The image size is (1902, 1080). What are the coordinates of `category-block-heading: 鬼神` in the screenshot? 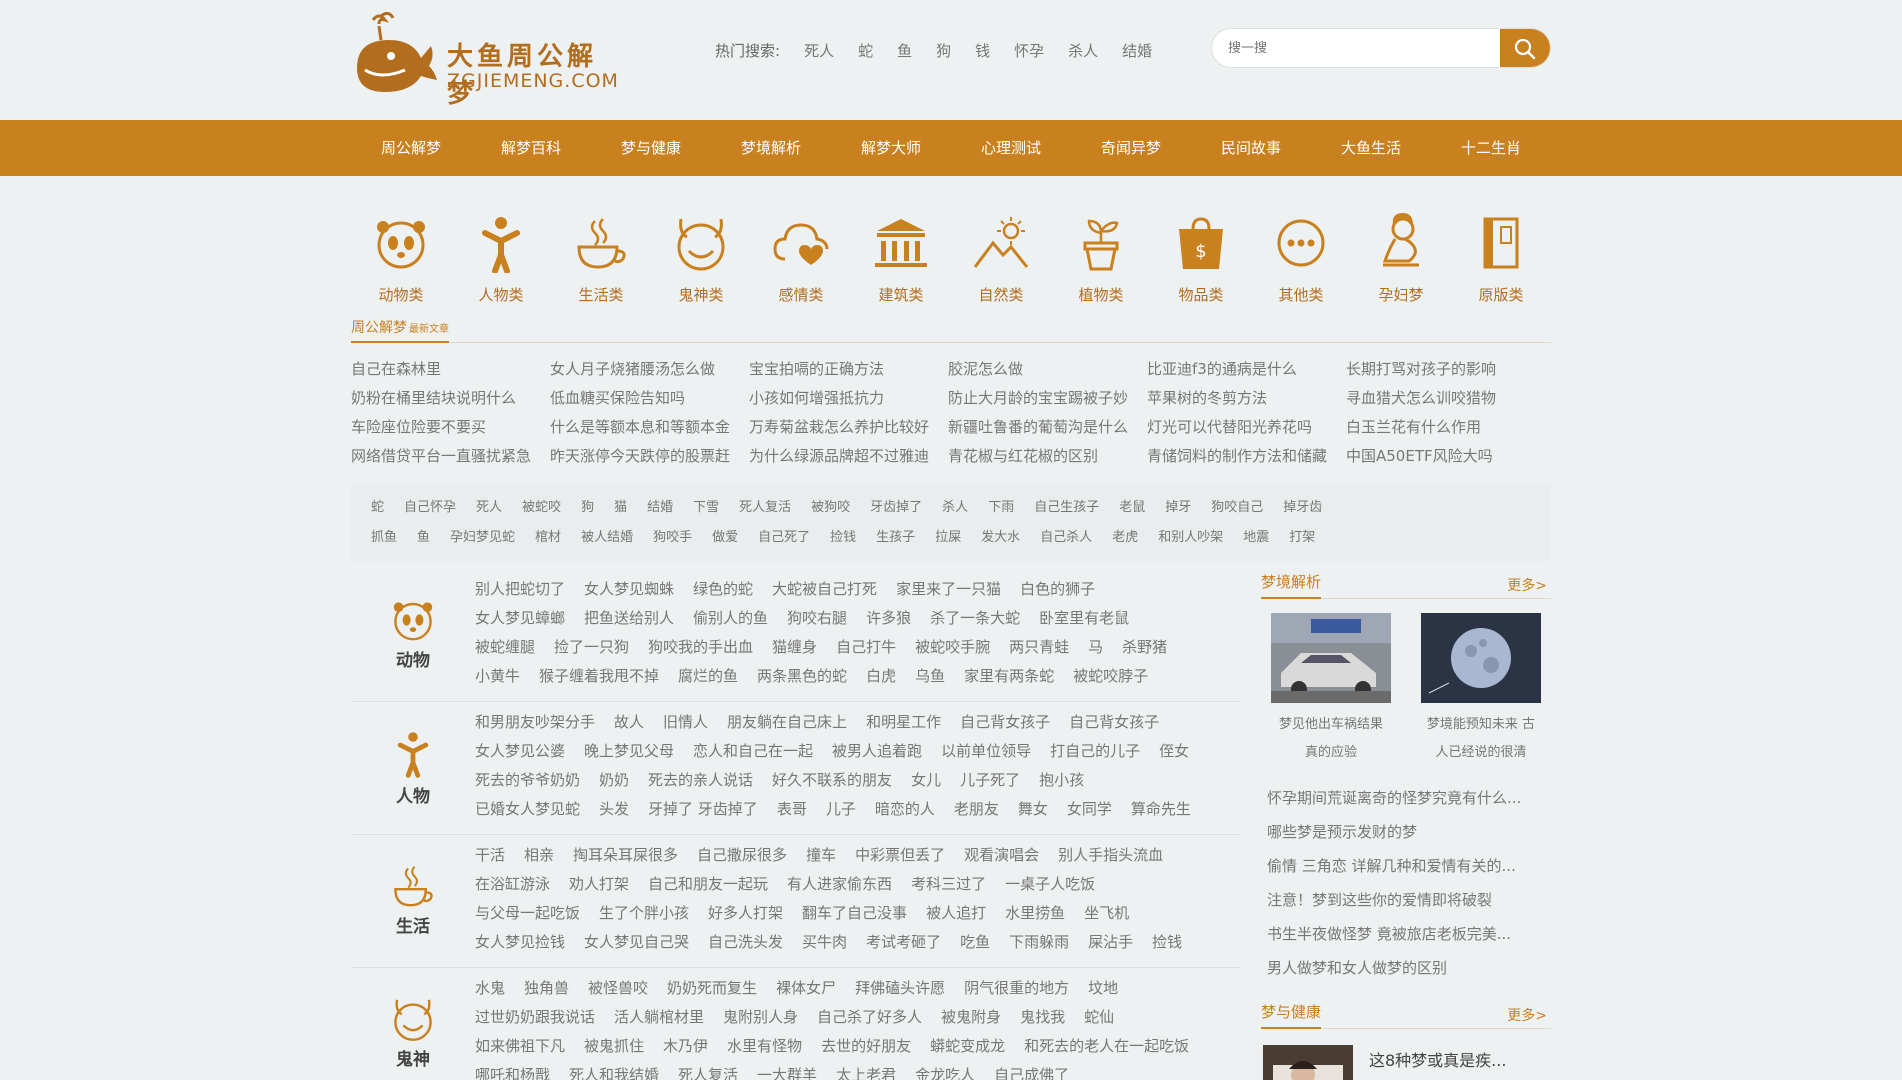 It's located at (413, 1027).